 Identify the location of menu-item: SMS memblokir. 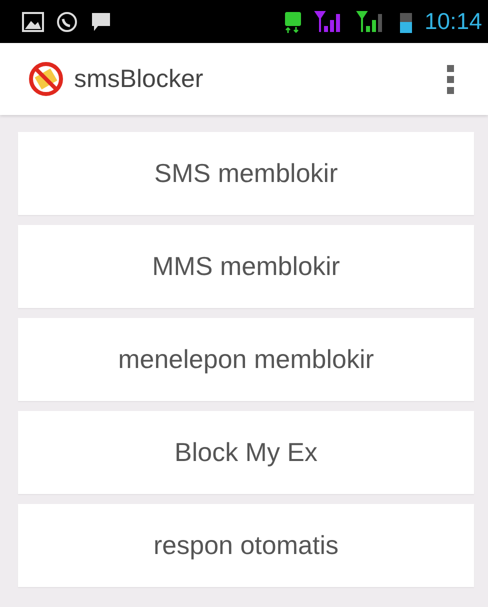
(246, 173).